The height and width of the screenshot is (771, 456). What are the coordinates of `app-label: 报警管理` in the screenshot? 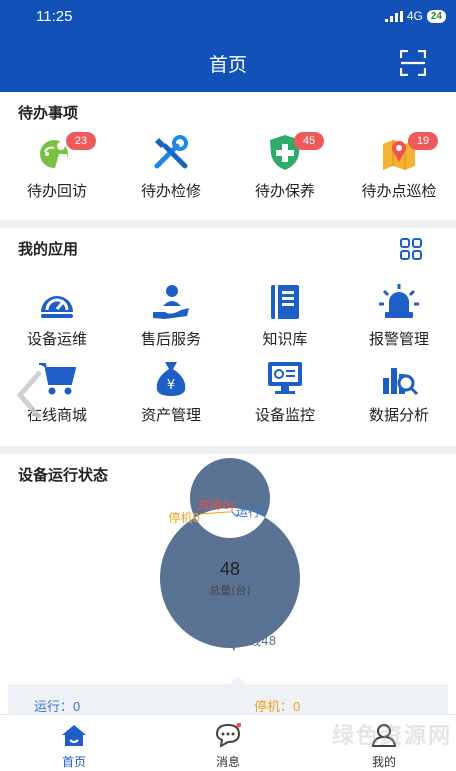 It's located at (398, 339).